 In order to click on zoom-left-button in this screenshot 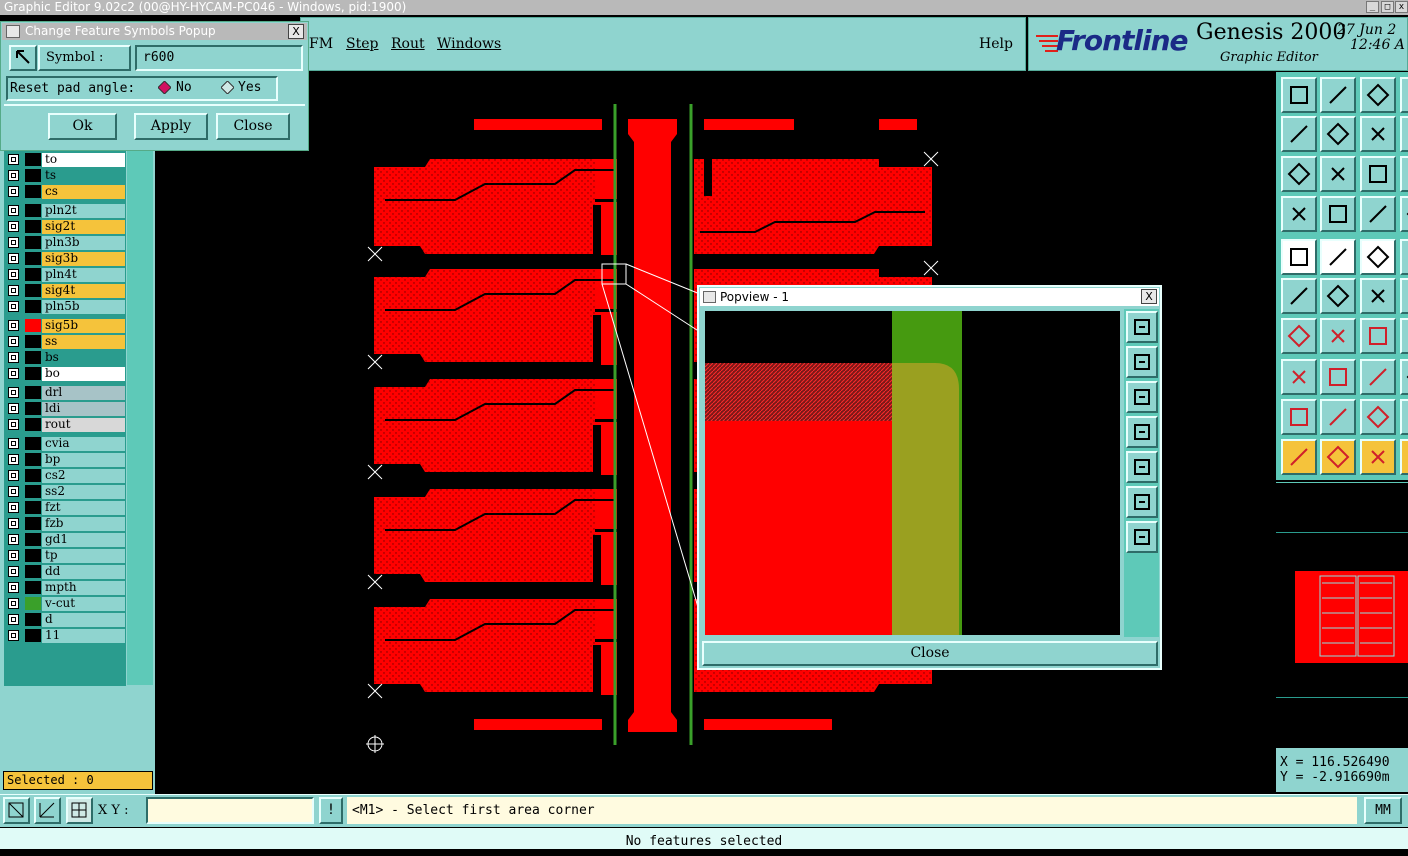, I will do `click(1299, 134)`.